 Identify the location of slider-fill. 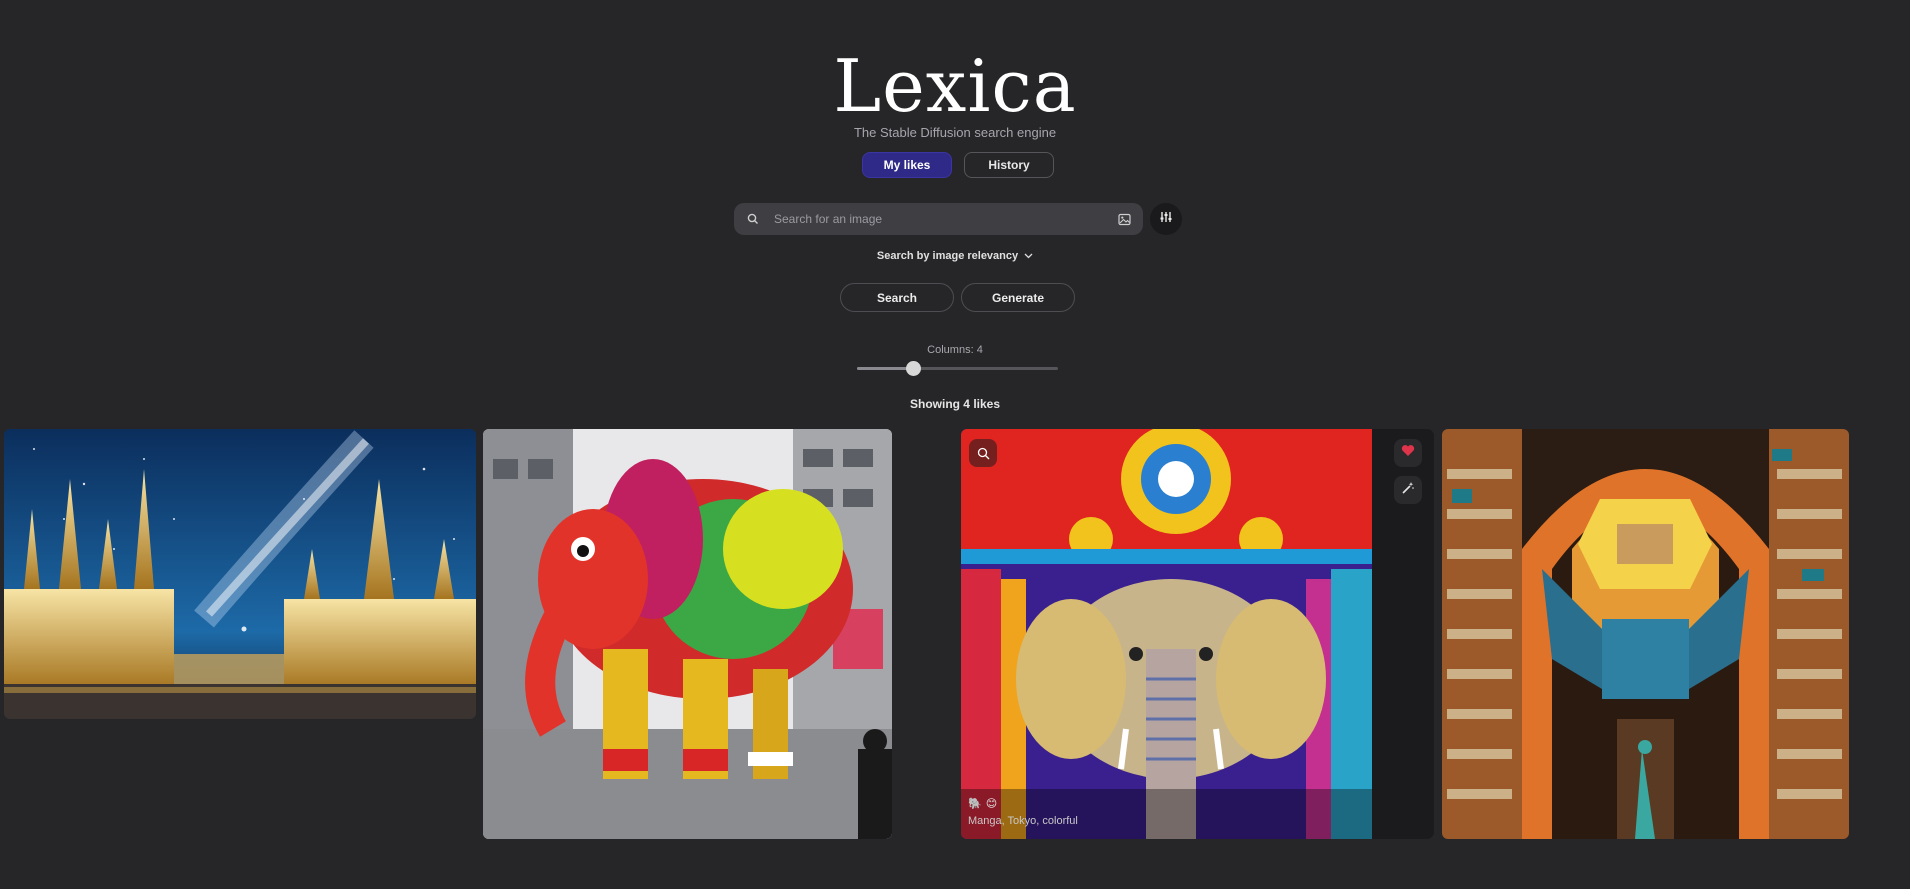
(885, 368).